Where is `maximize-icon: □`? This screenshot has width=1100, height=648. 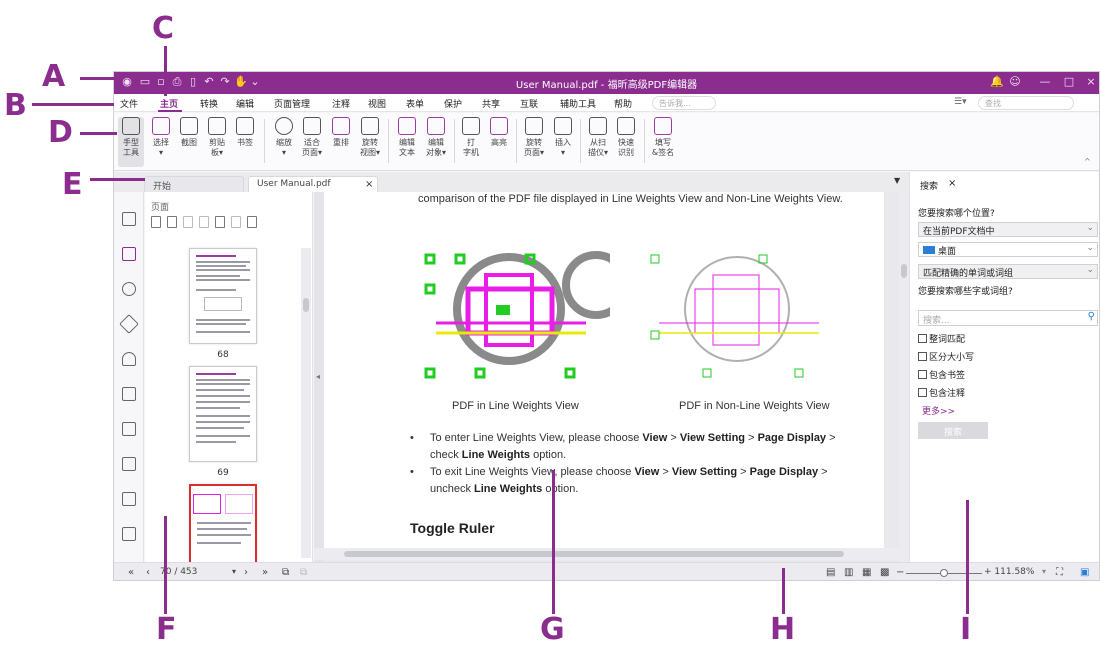 maximize-icon: □ is located at coordinates (1069, 82).